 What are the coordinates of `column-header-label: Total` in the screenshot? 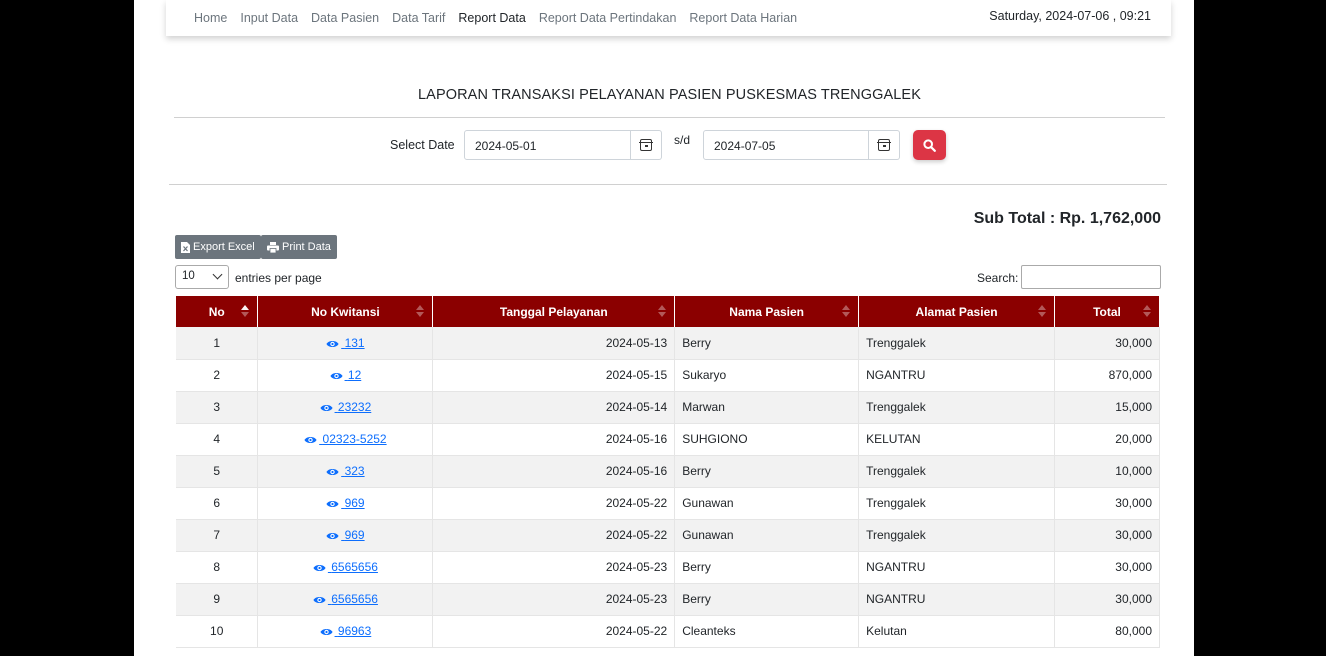 It's located at (1107, 311).